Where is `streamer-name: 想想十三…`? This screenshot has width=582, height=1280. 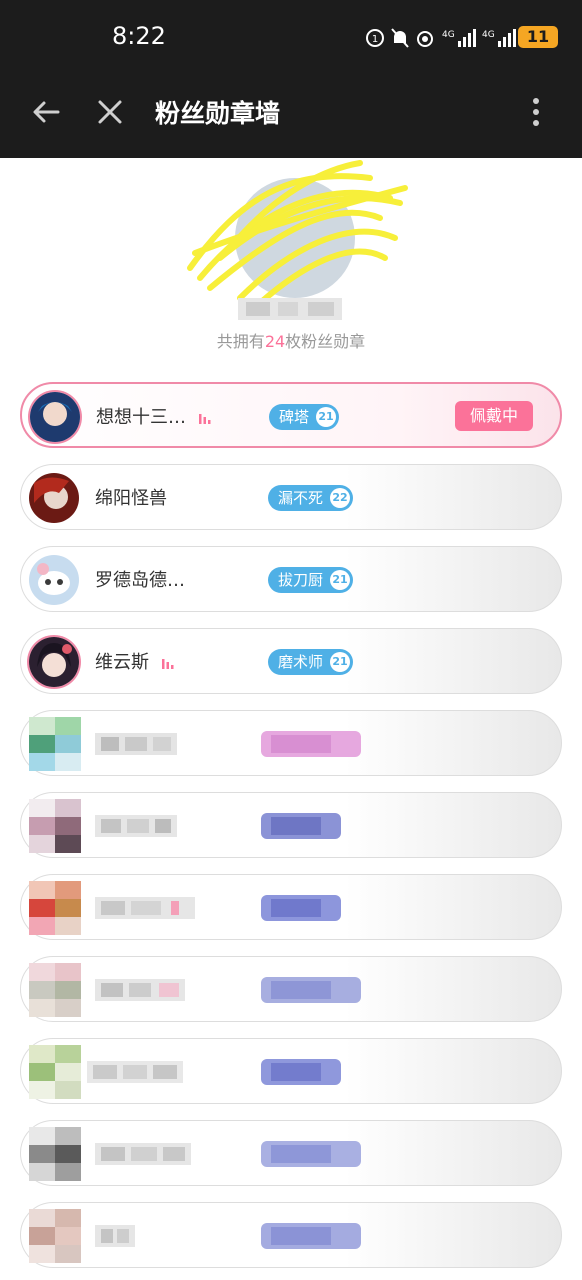
streamer-name: 想想十三… is located at coordinates (154, 416).